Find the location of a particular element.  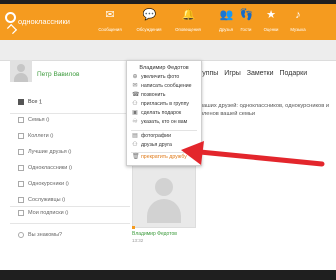

online-indicator is located at coordinates (133, 227).